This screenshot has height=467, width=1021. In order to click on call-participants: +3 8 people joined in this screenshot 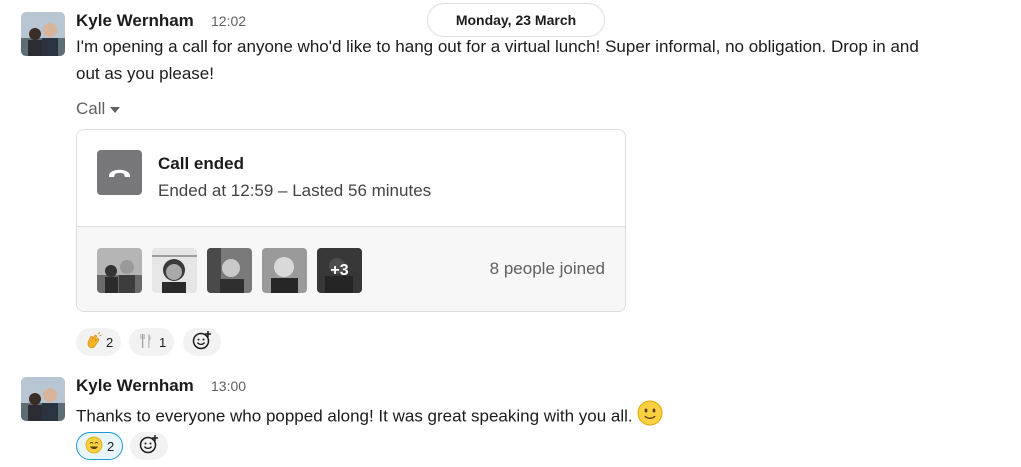, I will do `click(351, 269)`.